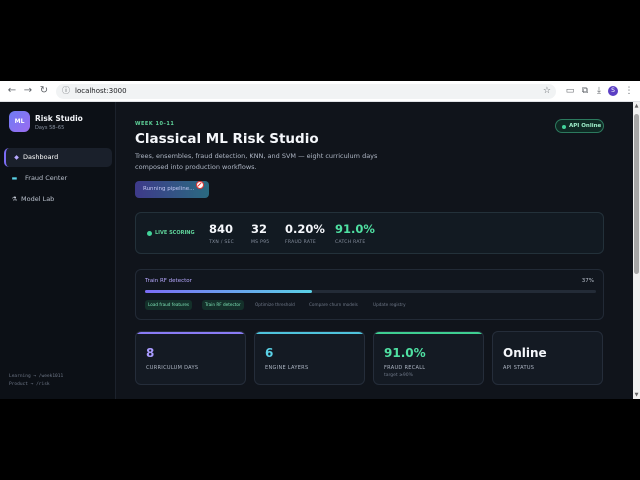 The image size is (640, 480). I want to click on app-logo: ML, so click(19, 121).